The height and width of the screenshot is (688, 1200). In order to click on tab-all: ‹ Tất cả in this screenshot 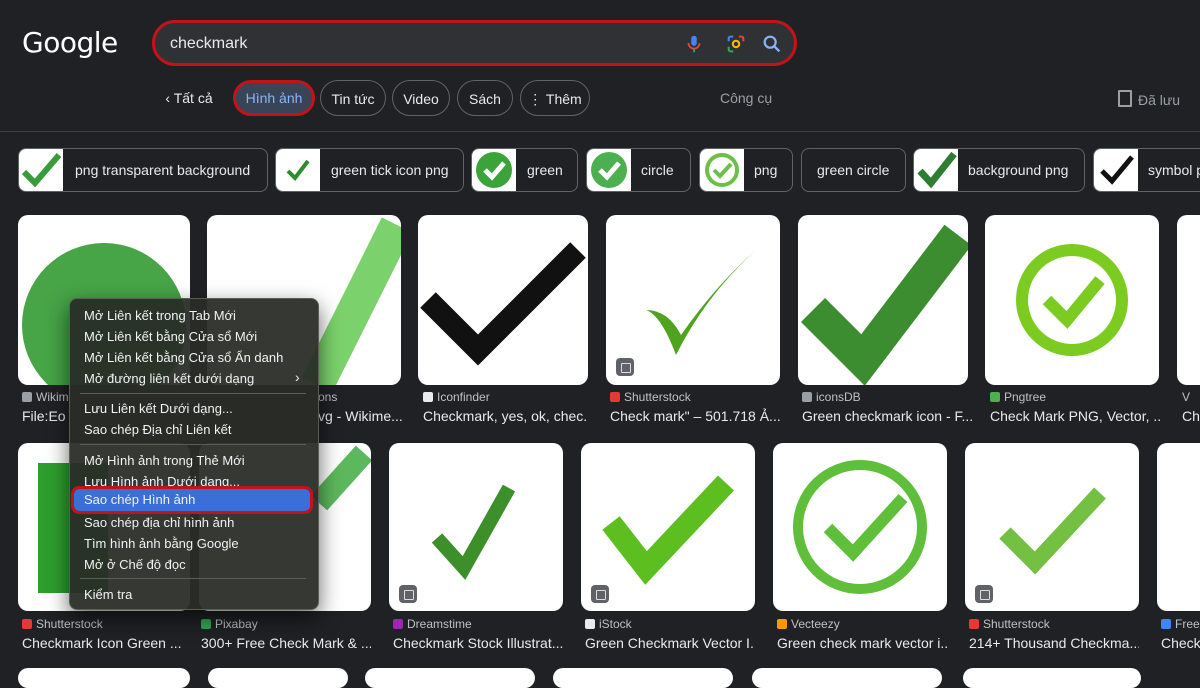, I will do `click(189, 98)`.